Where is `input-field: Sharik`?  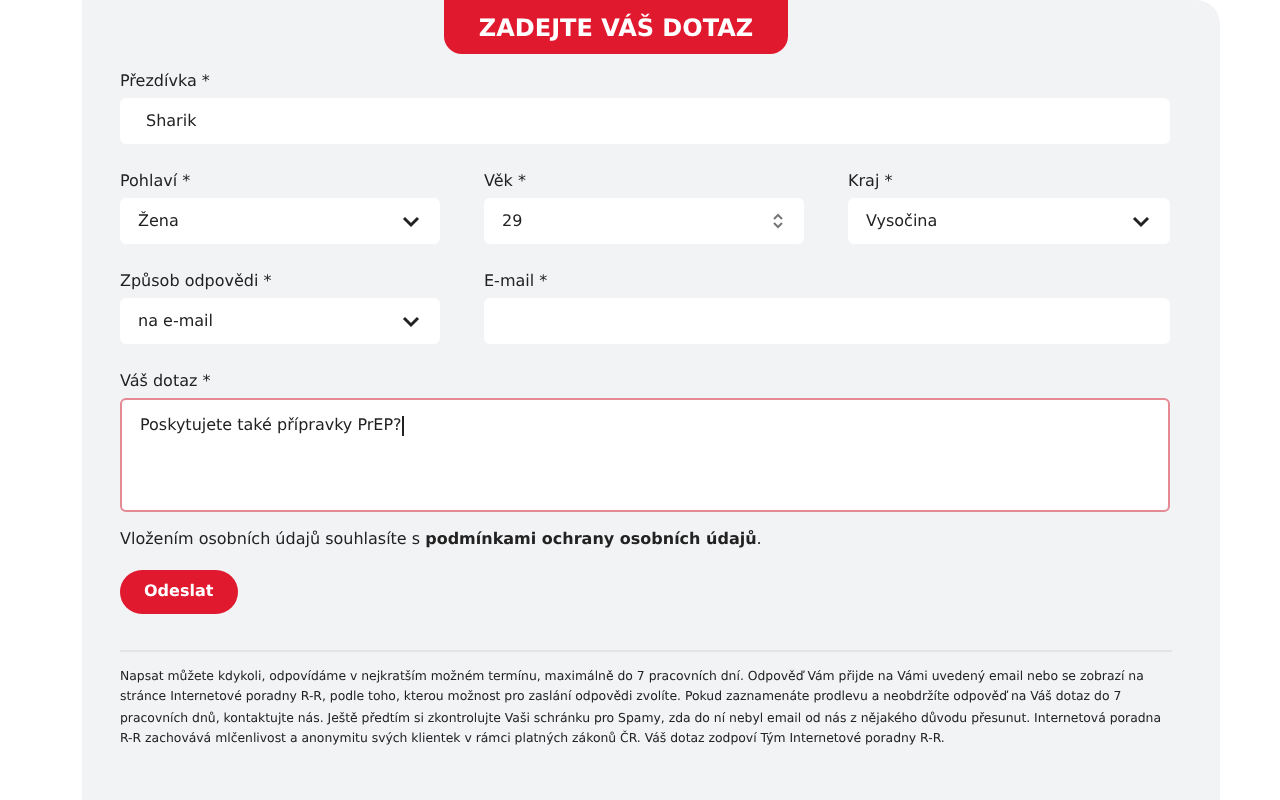
input-field: Sharik is located at coordinates (645, 121).